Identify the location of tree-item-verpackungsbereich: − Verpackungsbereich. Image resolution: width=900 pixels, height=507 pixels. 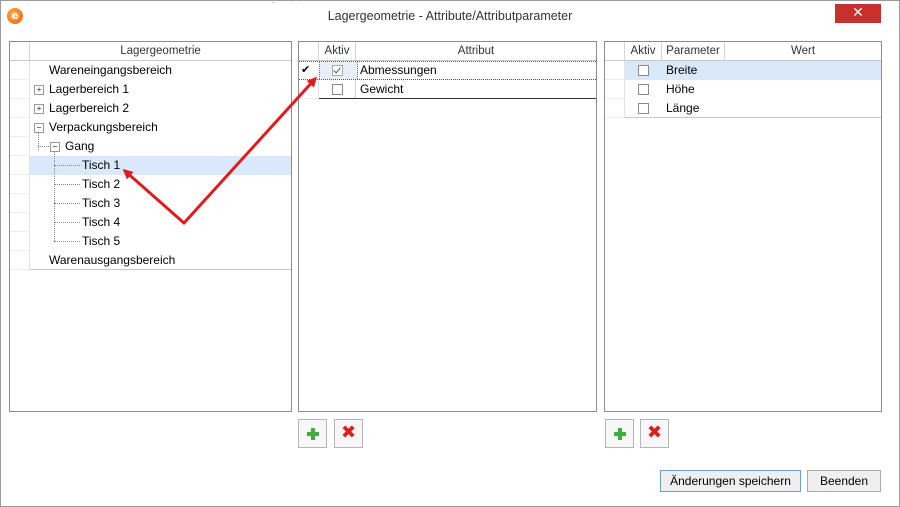
(150, 127).